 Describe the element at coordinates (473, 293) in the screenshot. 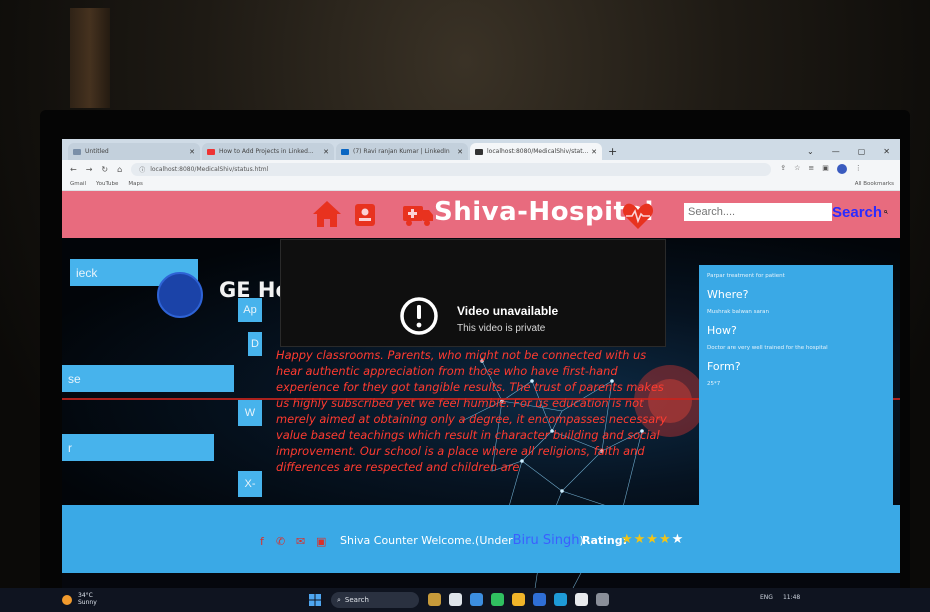

I see `video-embed: Video unavailable This video is private` at that location.